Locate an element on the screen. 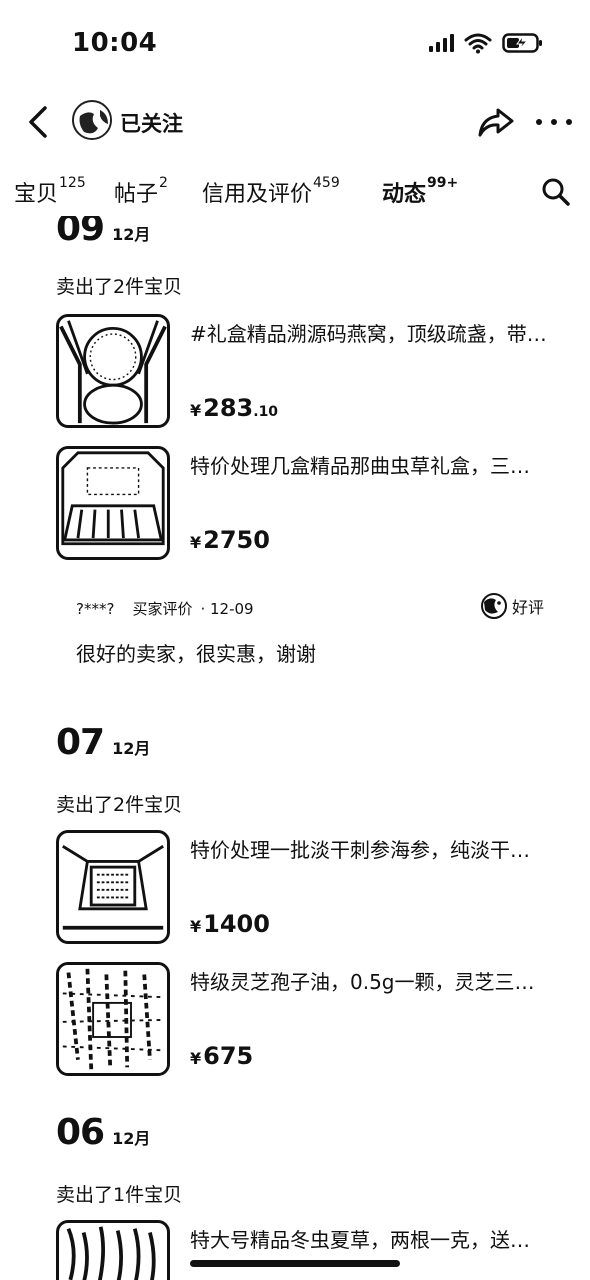  more-options-button is located at coordinates (554, 122).